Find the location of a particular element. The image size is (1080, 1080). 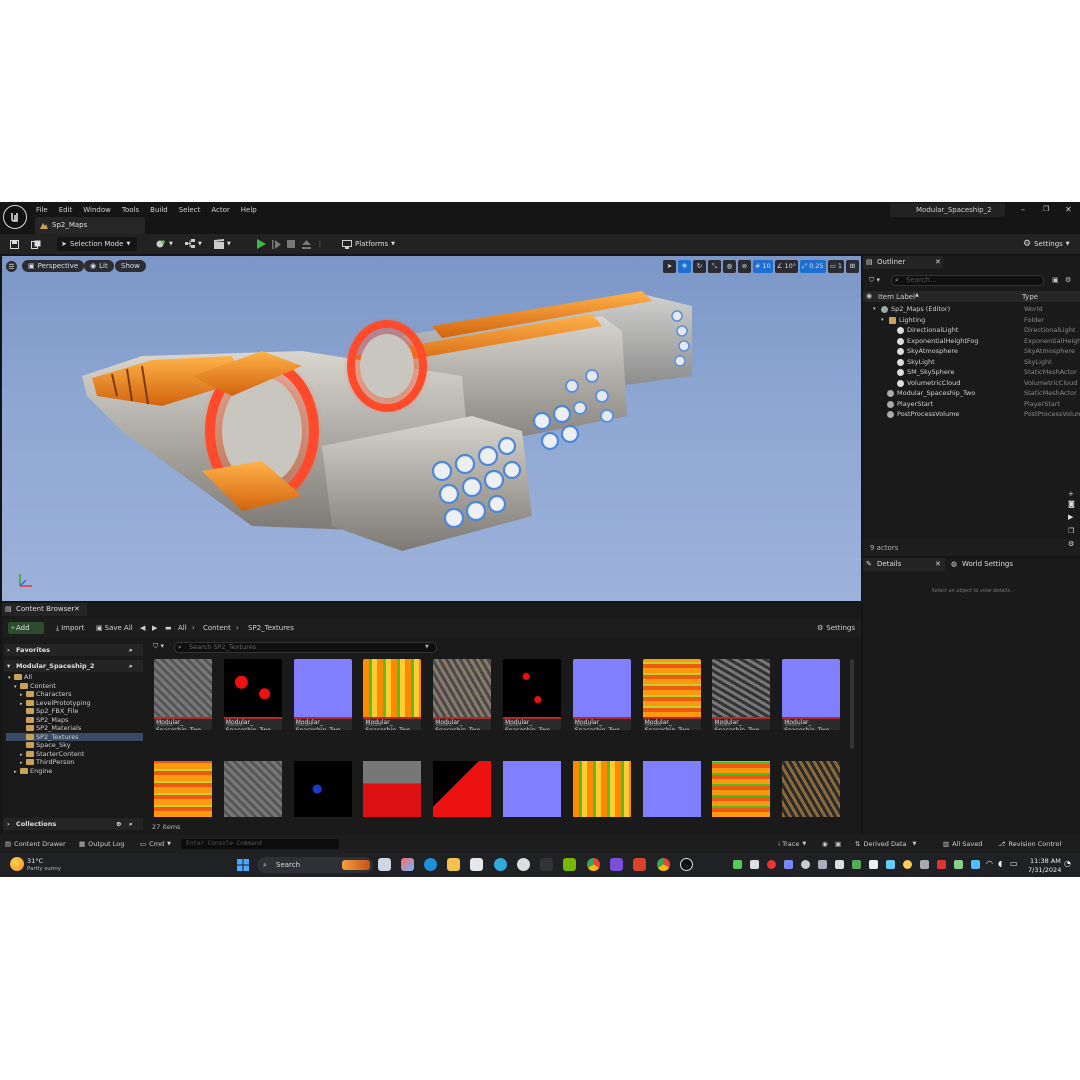

copy-icon: ❐ is located at coordinates (1074, 533).